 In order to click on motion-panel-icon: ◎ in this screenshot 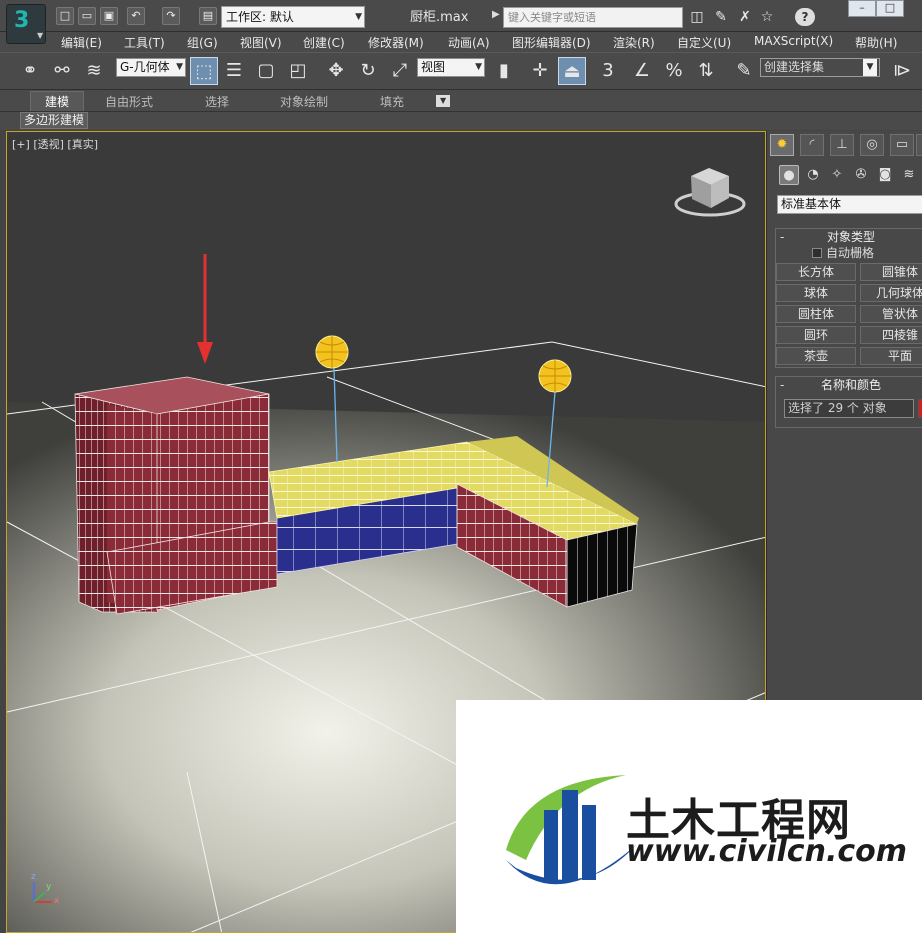, I will do `click(872, 145)`.